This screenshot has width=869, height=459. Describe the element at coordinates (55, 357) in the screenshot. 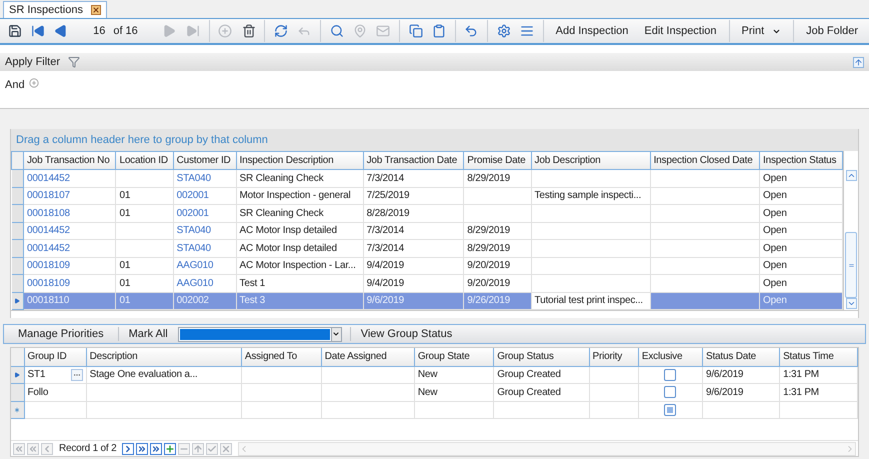

I see `column-header: Group ID` at that location.